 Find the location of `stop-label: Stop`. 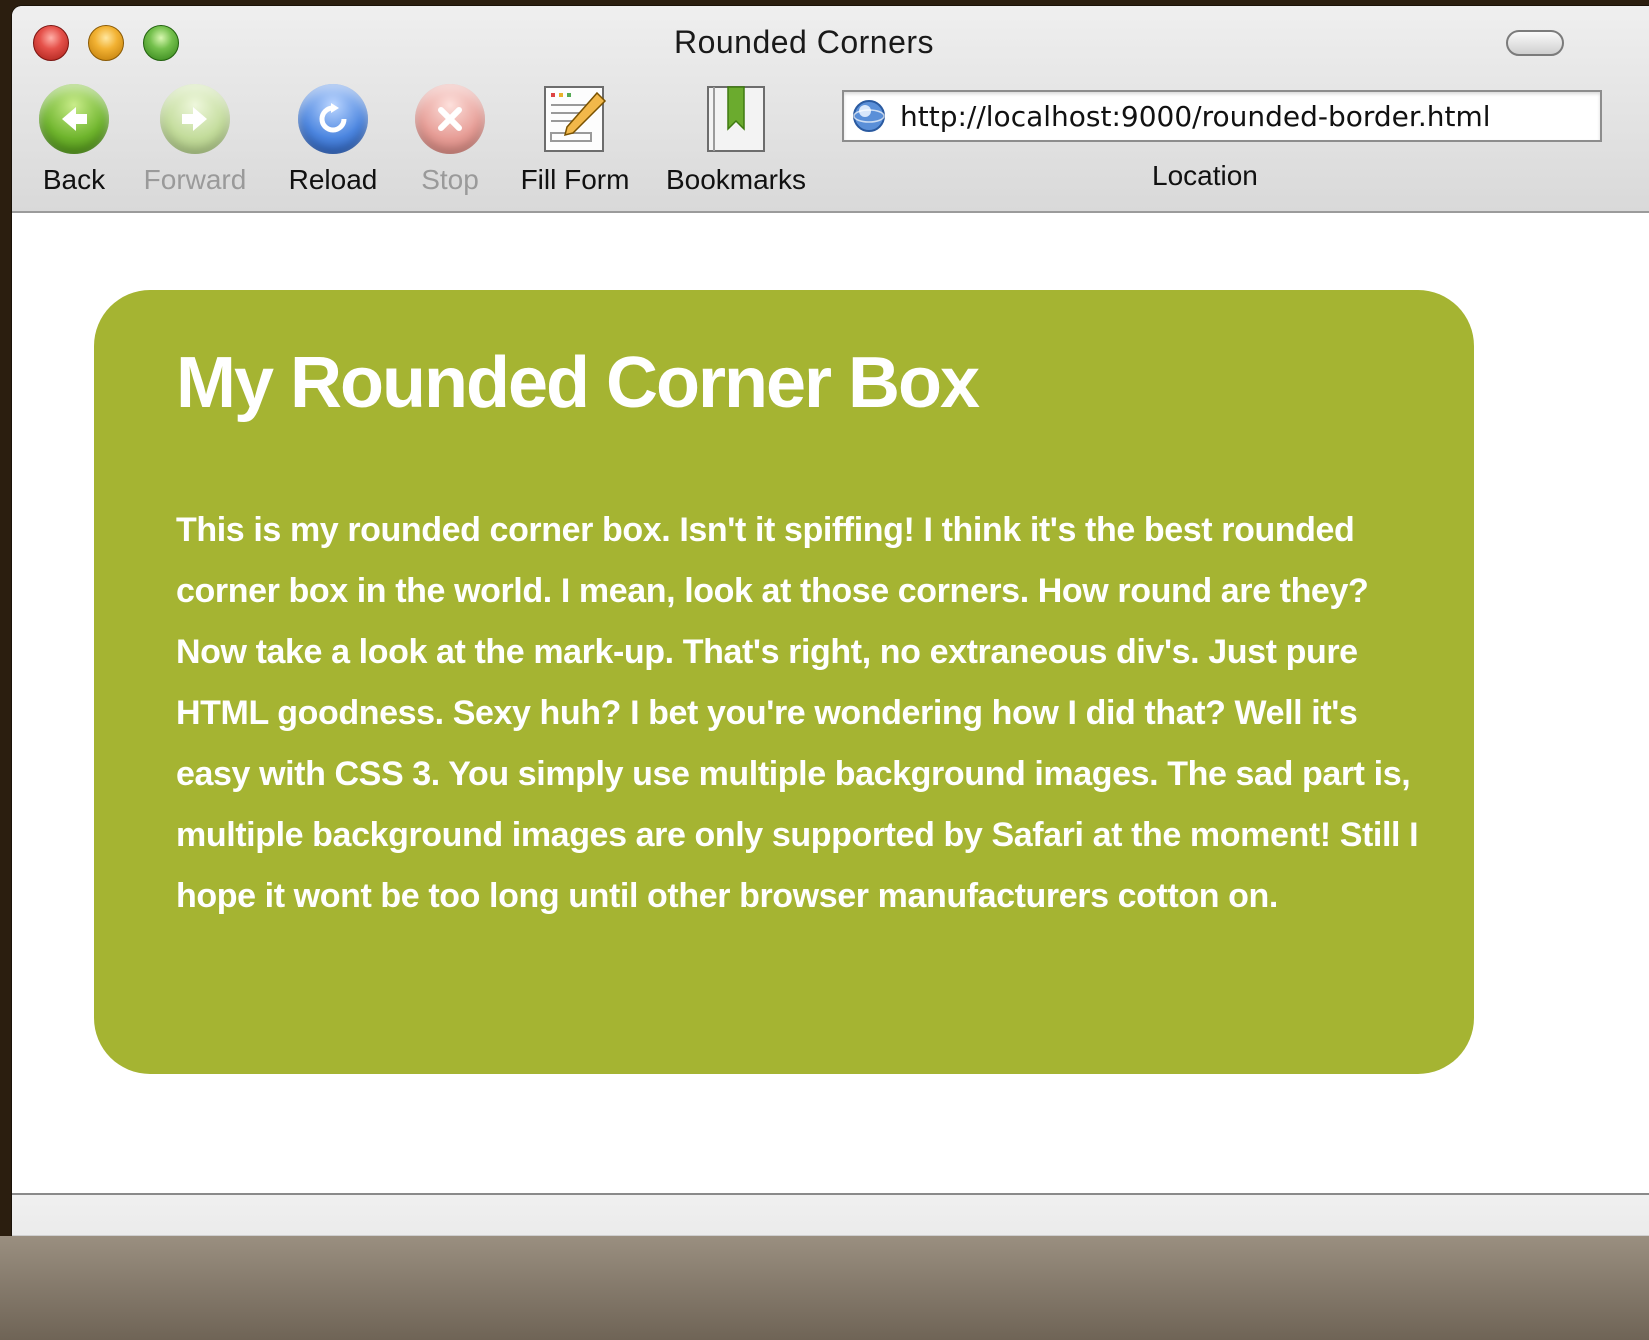

stop-label: Stop is located at coordinates (450, 179).